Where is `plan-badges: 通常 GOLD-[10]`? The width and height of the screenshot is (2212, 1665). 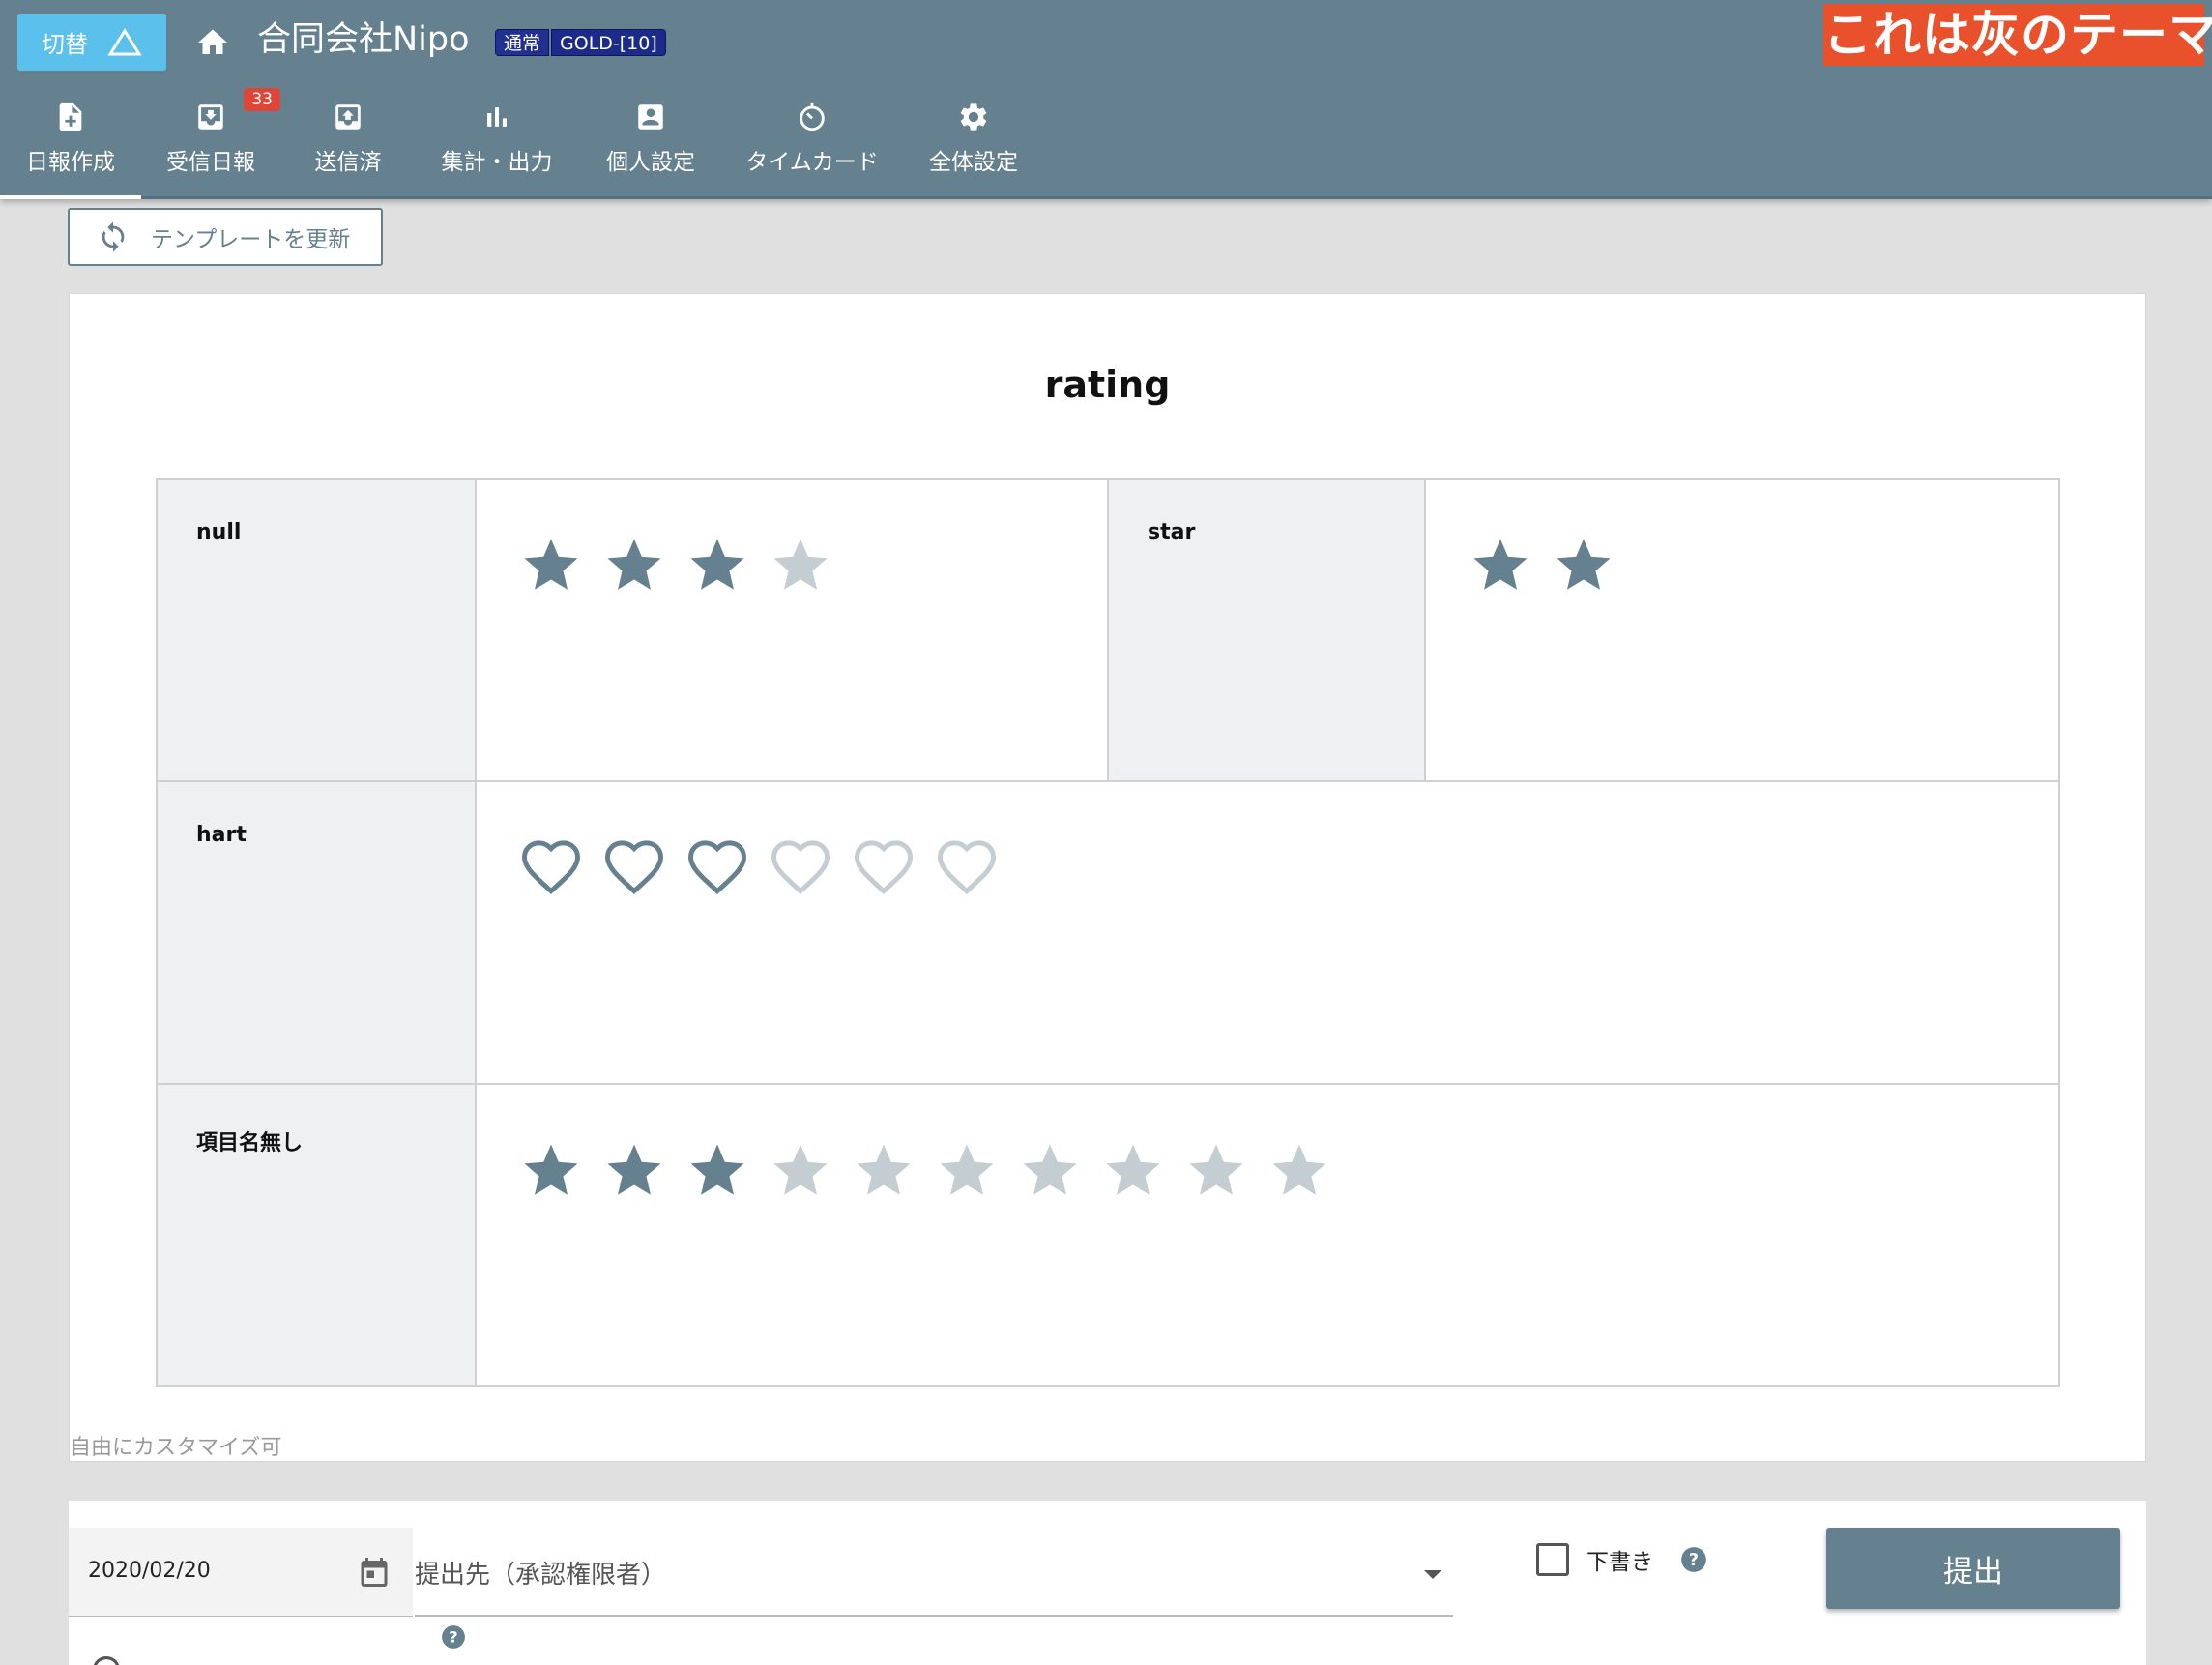
plan-badges: 通常 GOLD-[10] is located at coordinates (580, 43).